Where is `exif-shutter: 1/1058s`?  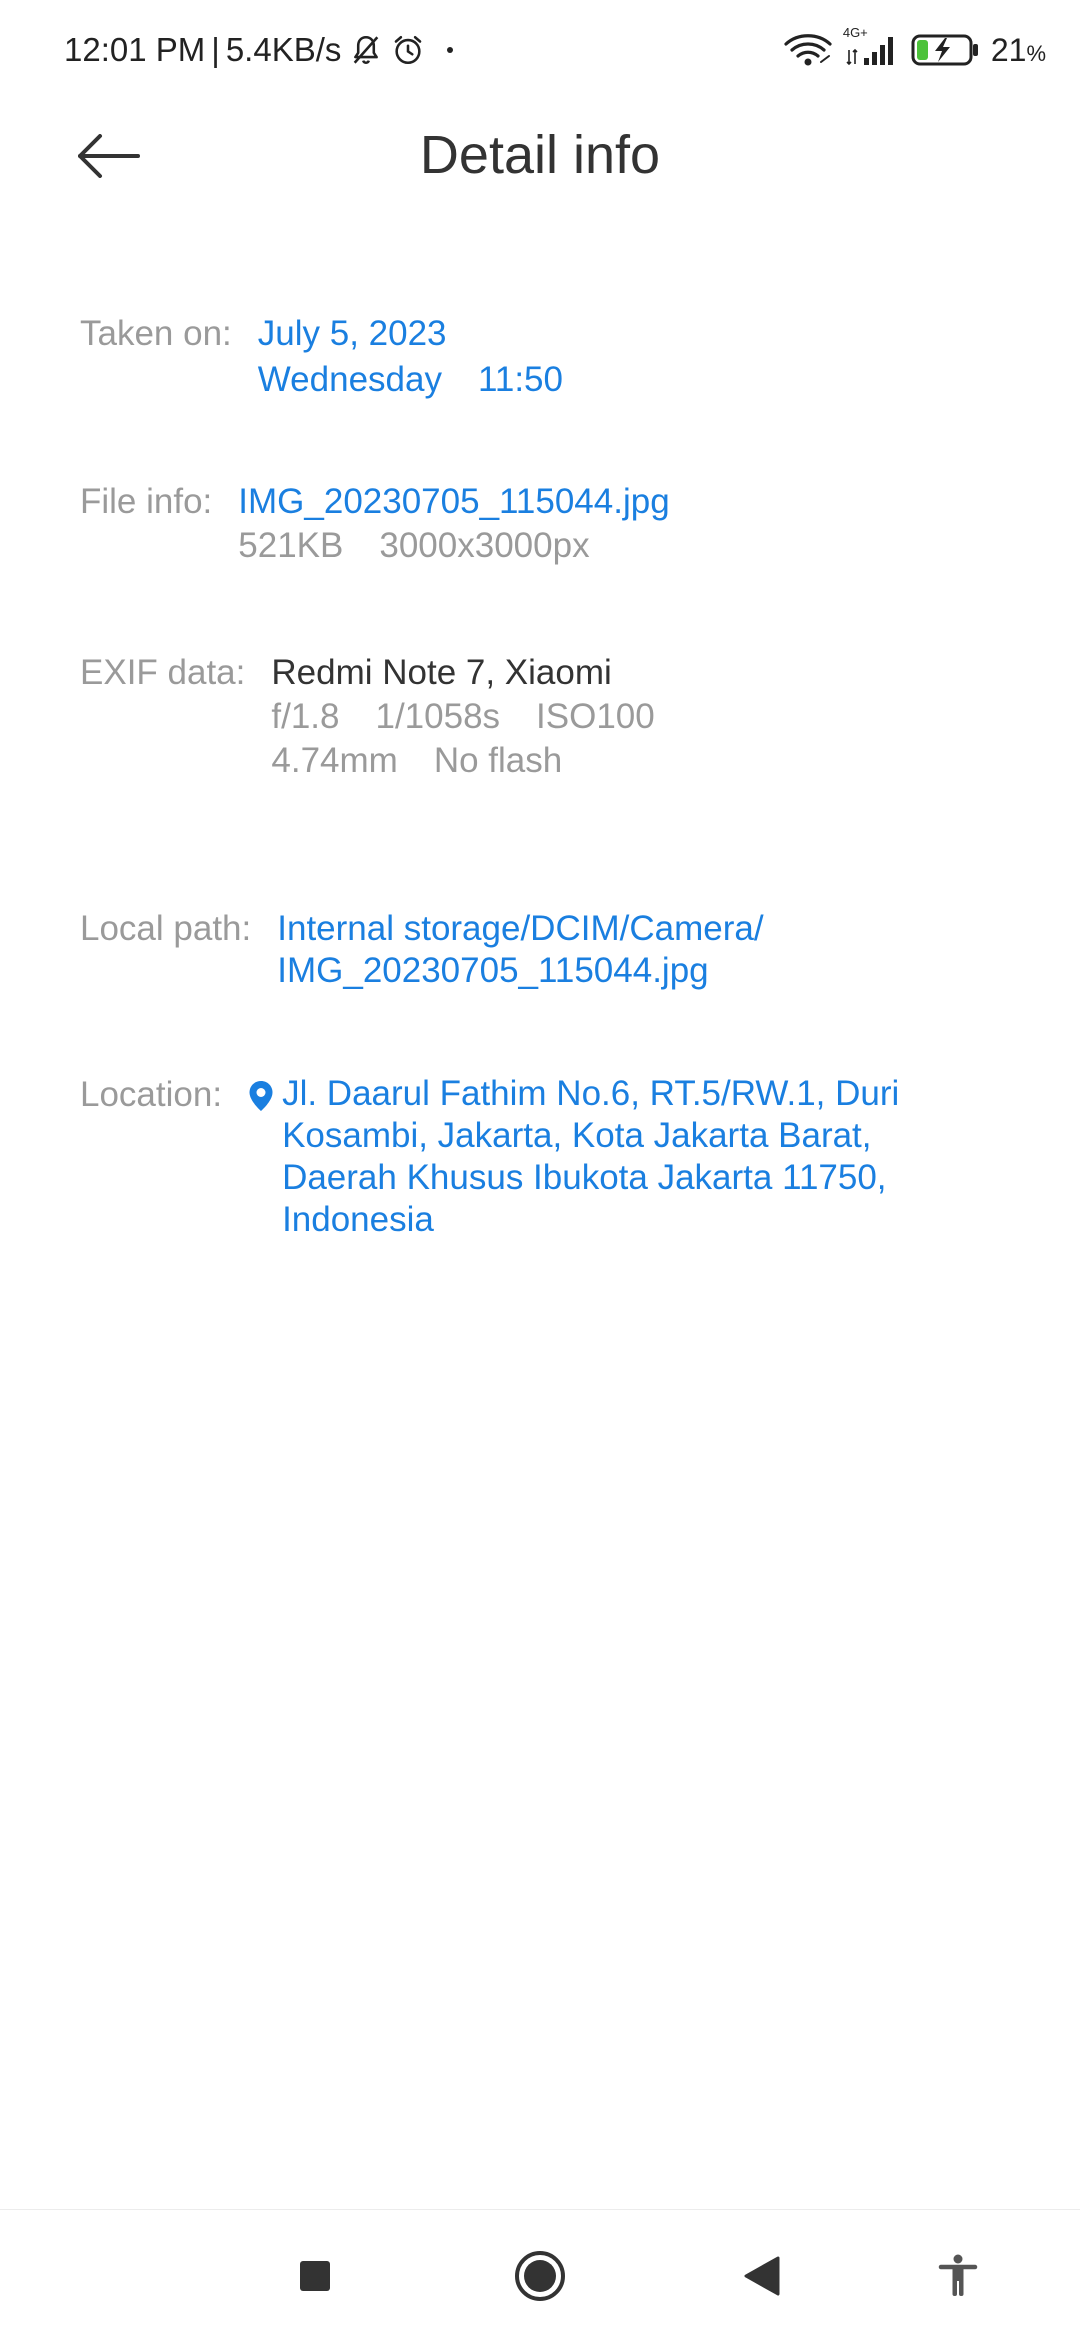
exif-shutter: 1/1058s is located at coordinates (438, 716).